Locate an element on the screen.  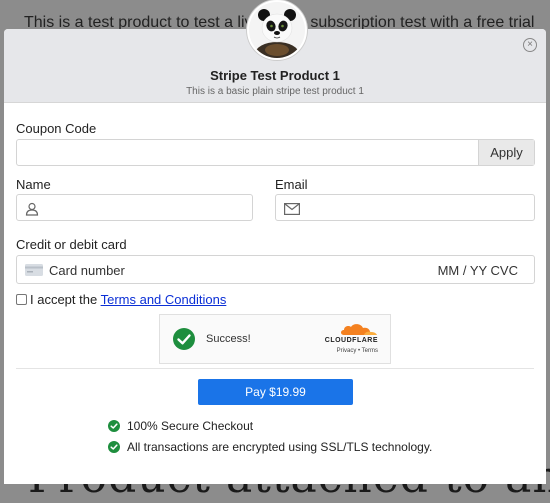
close-icon: × is located at coordinates (530, 45).